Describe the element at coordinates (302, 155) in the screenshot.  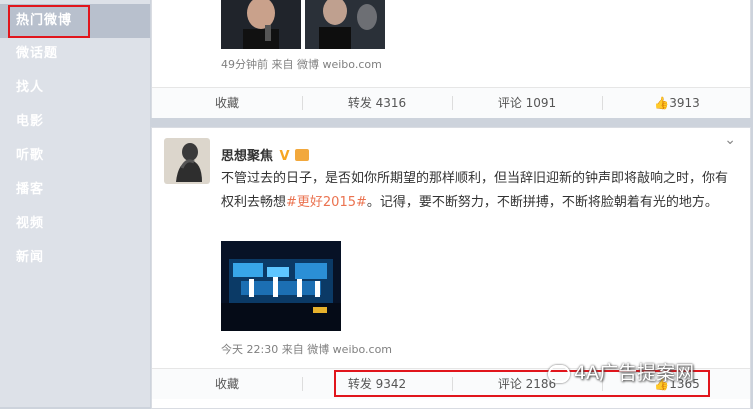
I see `member-crown-icon` at that location.